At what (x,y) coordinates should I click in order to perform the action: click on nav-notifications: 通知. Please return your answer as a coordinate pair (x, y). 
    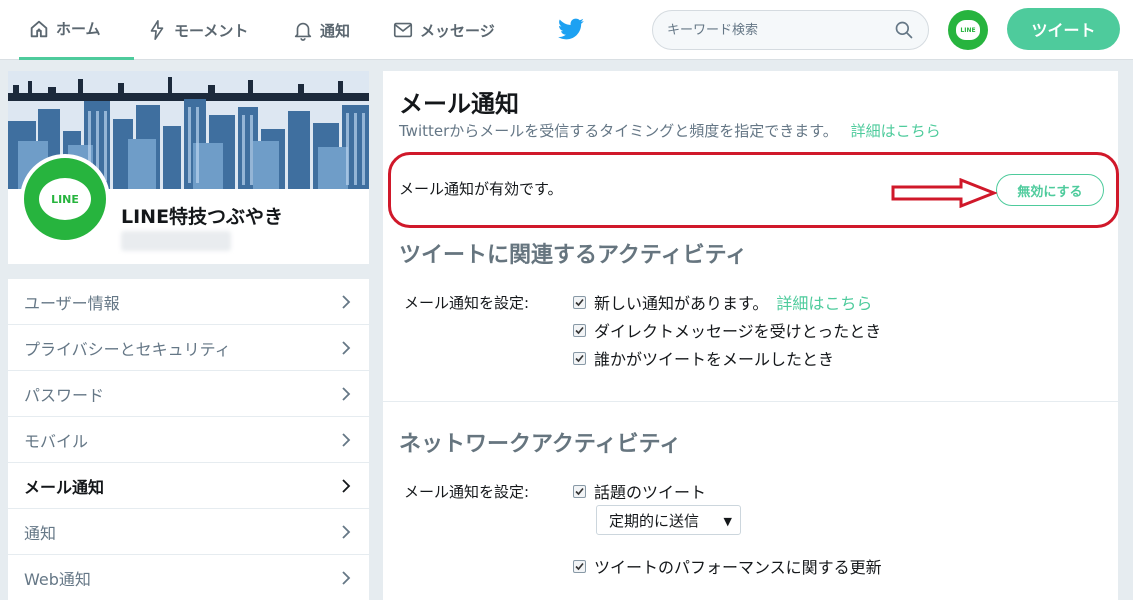
    Looking at the image, I should click on (321, 30).